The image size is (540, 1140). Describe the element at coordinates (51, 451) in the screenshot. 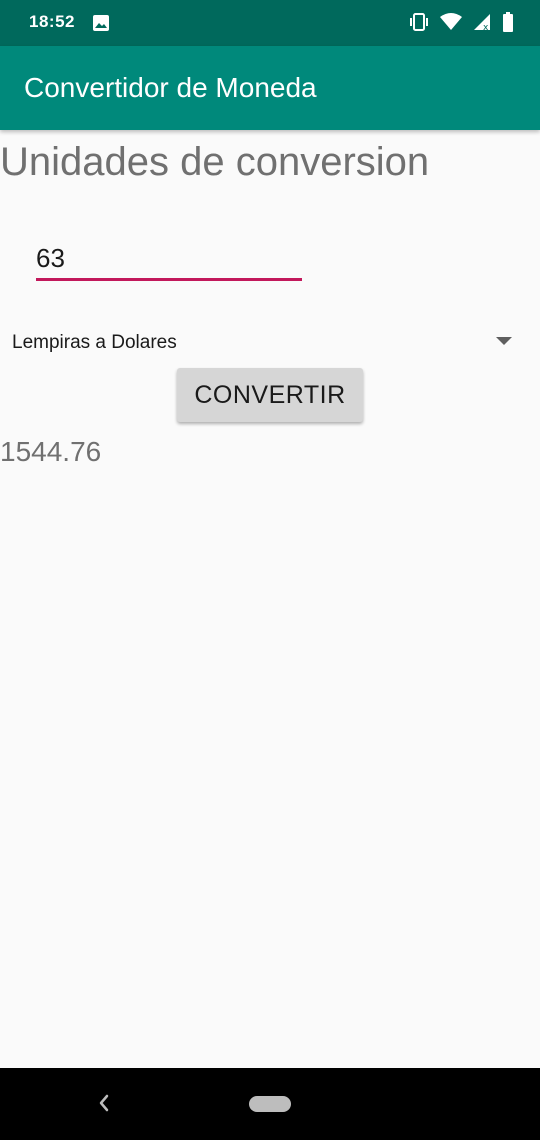

I see `result-value: 1544.76` at that location.